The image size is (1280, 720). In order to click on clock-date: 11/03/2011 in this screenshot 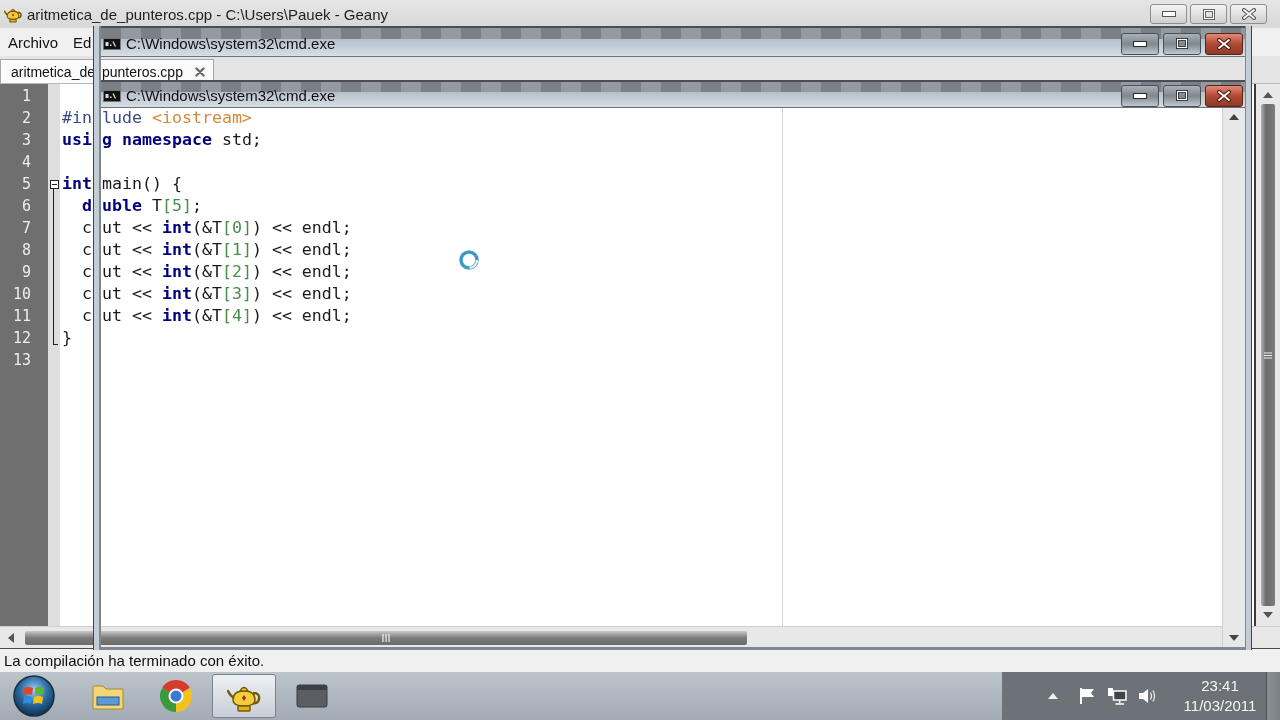, I will do `click(1220, 706)`.